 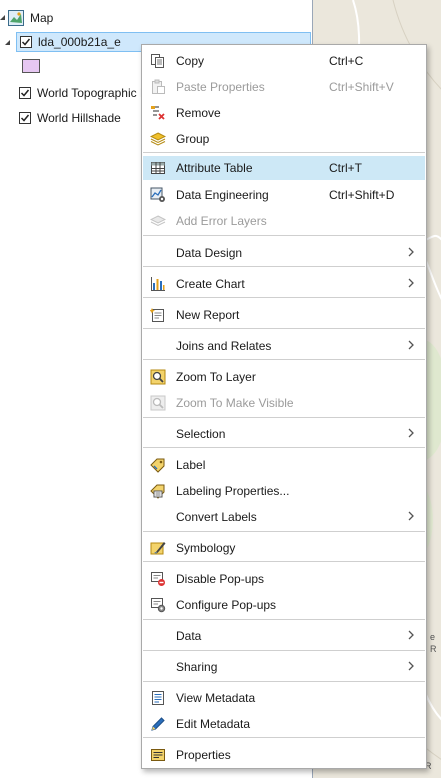 I want to click on symbology-icon, so click(x=158, y=548).